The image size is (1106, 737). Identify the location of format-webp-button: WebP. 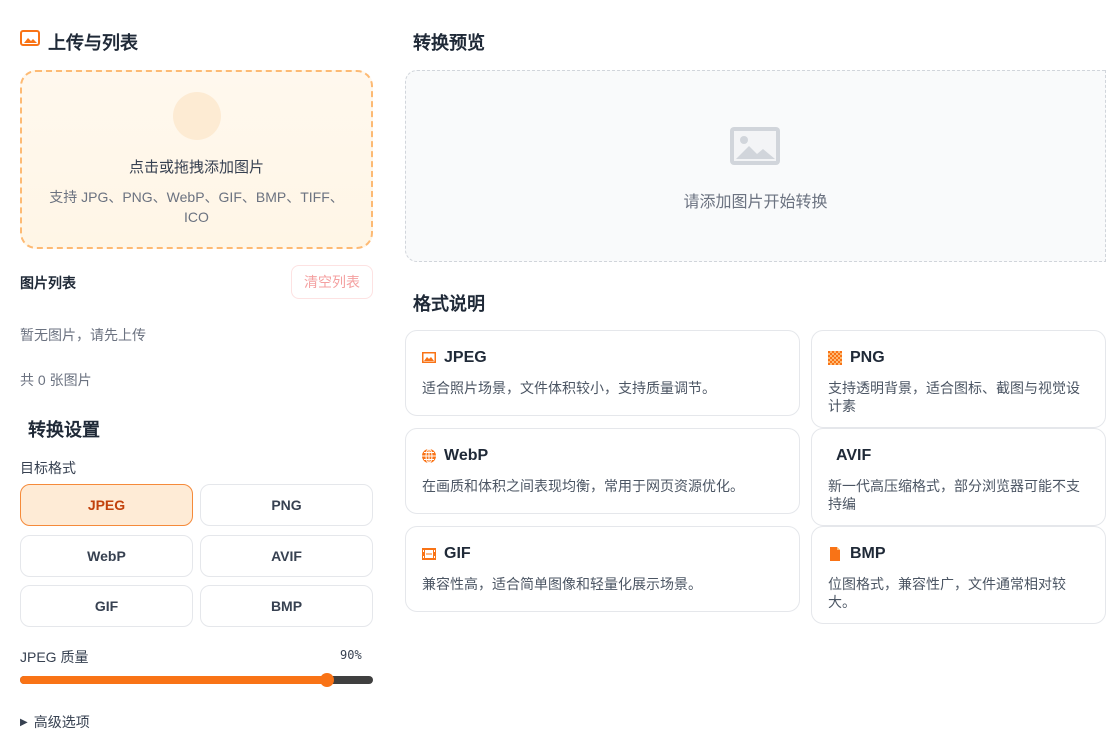
(106, 556).